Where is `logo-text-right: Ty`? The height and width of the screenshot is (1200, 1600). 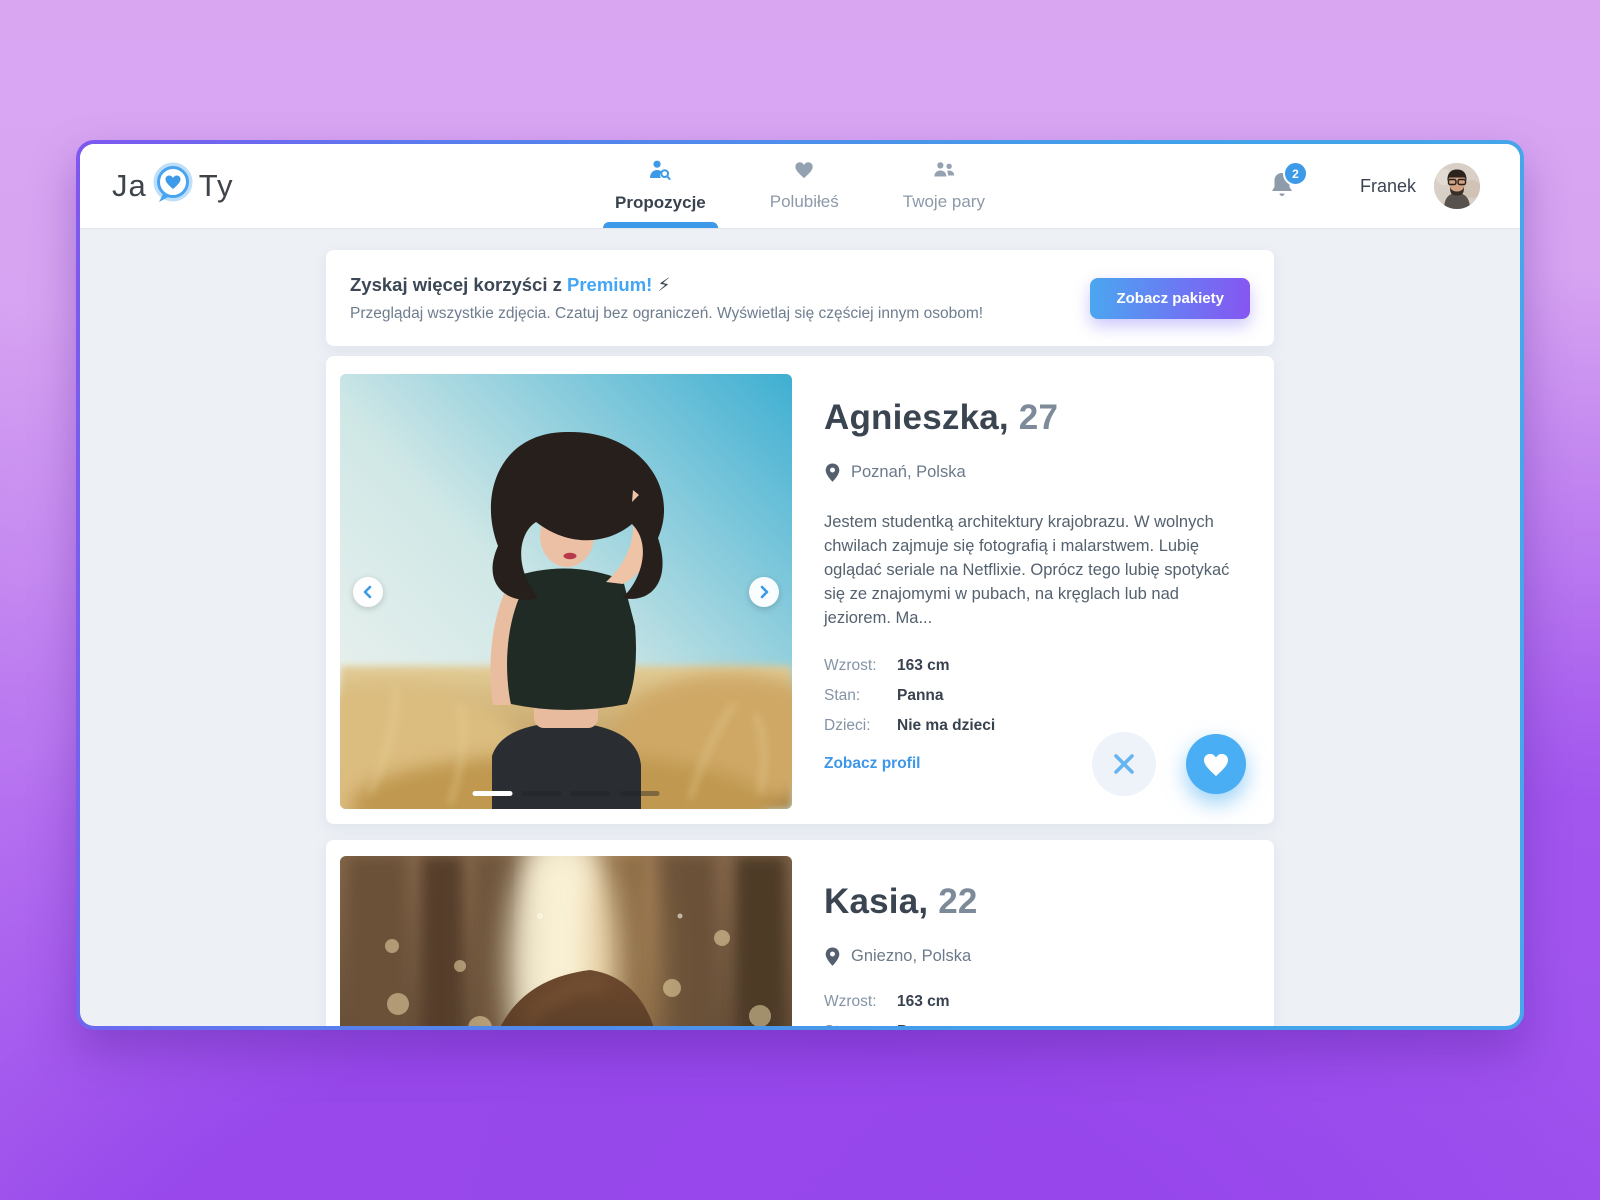
logo-text-right: Ty is located at coordinates (216, 185).